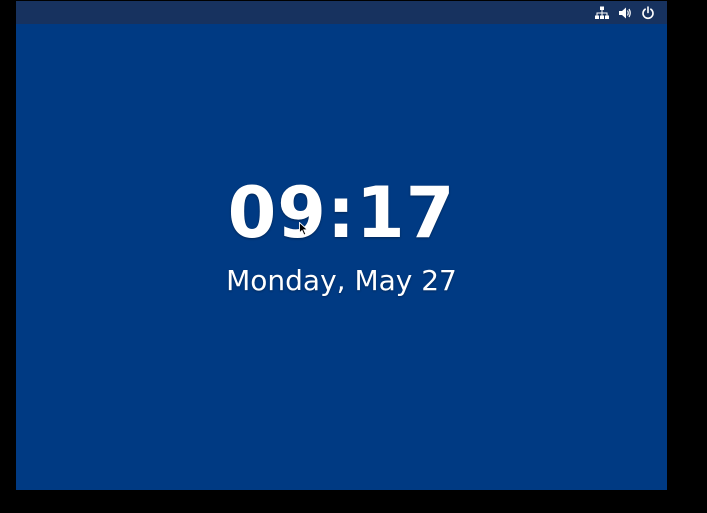 The image size is (707, 513). What do you see at coordinates (341, 12) in the screenshot?
I see `top-bar` at bounding box center [341, 12].